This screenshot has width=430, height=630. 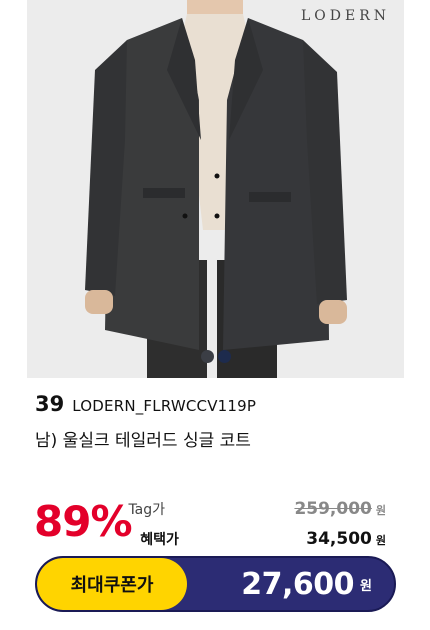 I want to click on rank-line: 39 LODERN_FLRWCCV119P, so click(x=145, y=404).